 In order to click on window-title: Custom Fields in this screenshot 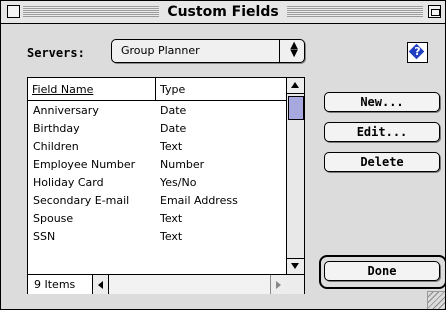, I will do `click(223, 12)`.